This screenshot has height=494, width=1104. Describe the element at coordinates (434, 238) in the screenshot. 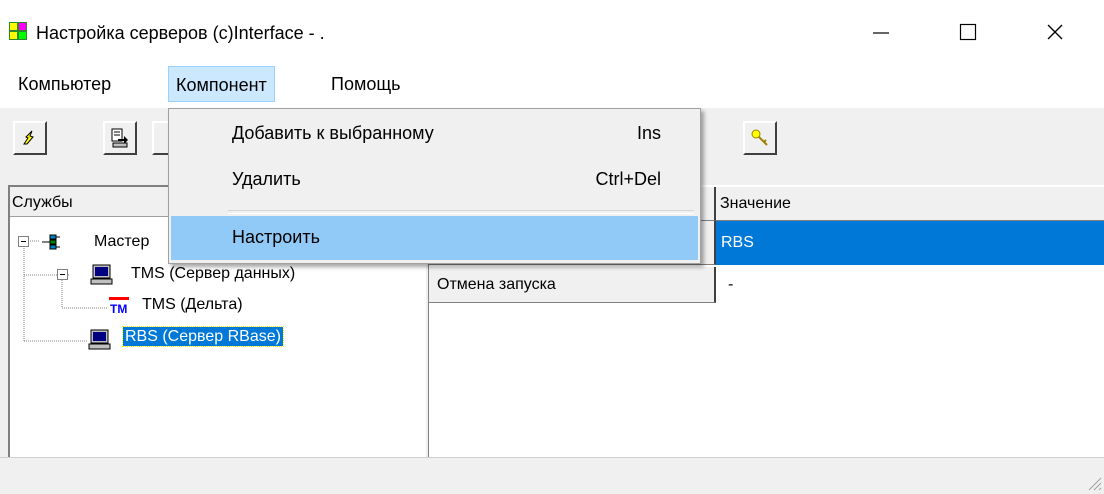

I see `menu-item-configure: Настроить` at that location.